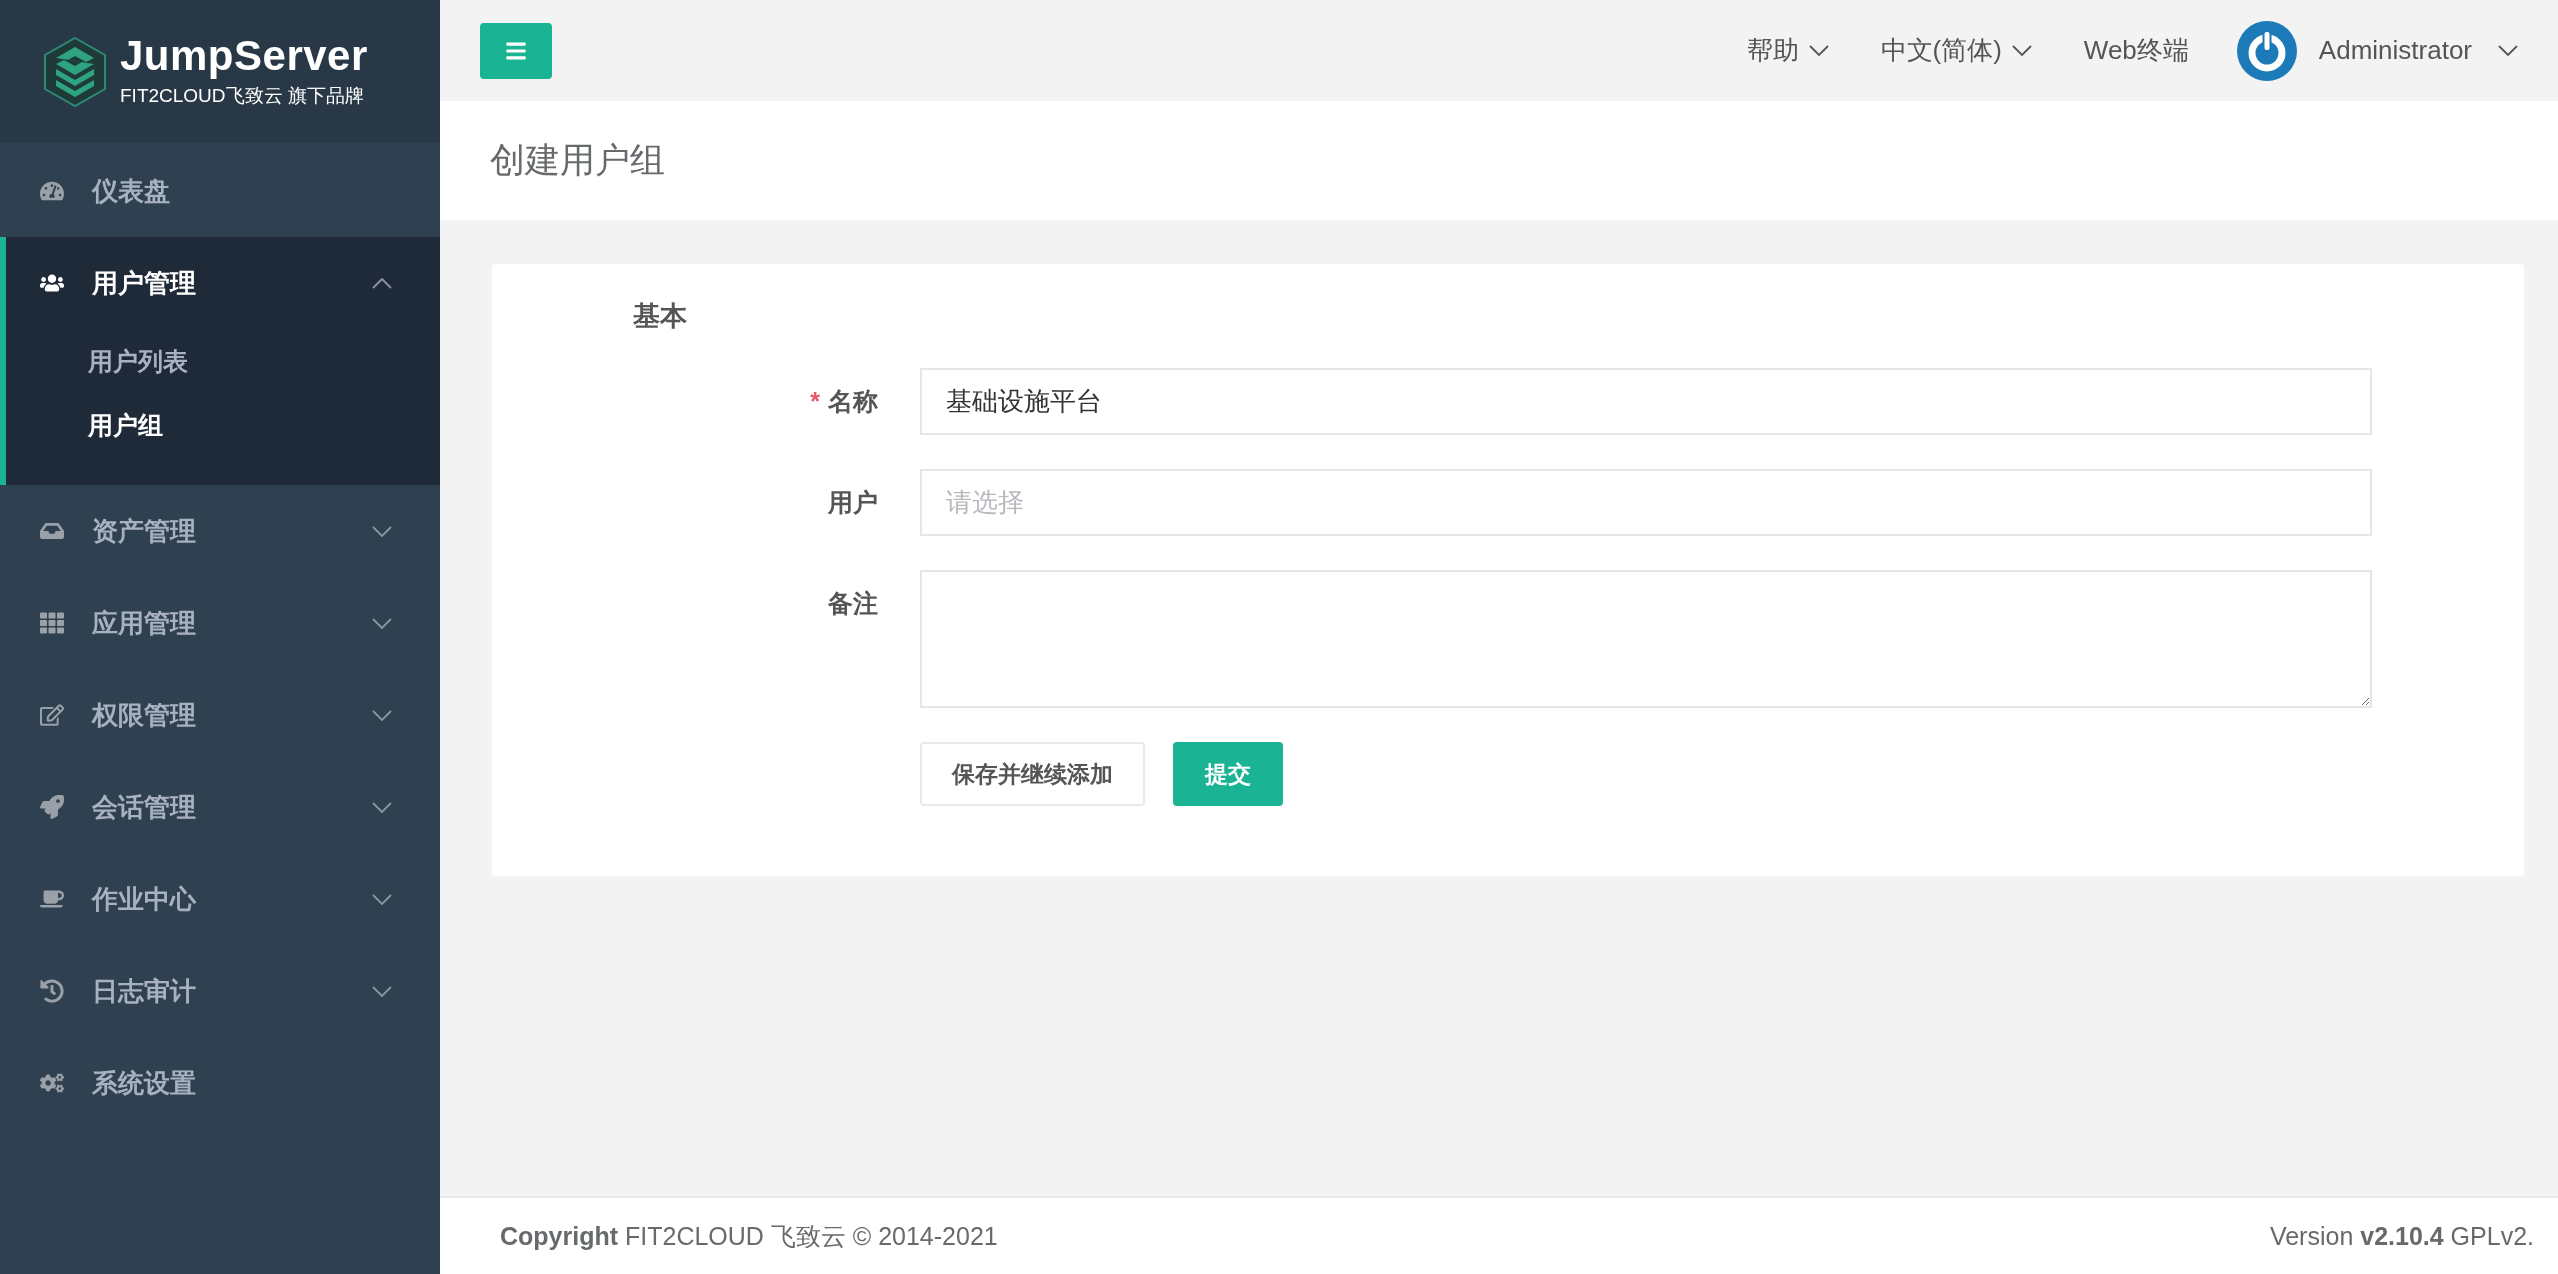 Image resolution: width=2558 pixels, height=1274 pixels. I want to click on avatar-icon, so click(2266, 50).